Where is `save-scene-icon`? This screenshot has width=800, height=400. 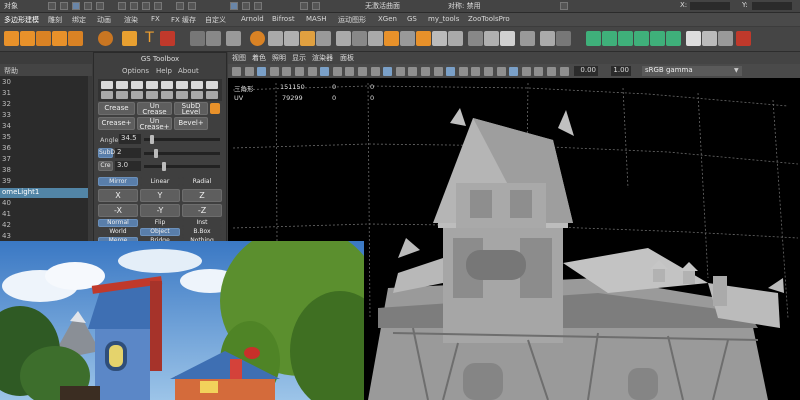 save-scene-icon is located at coordinates (64, 6).